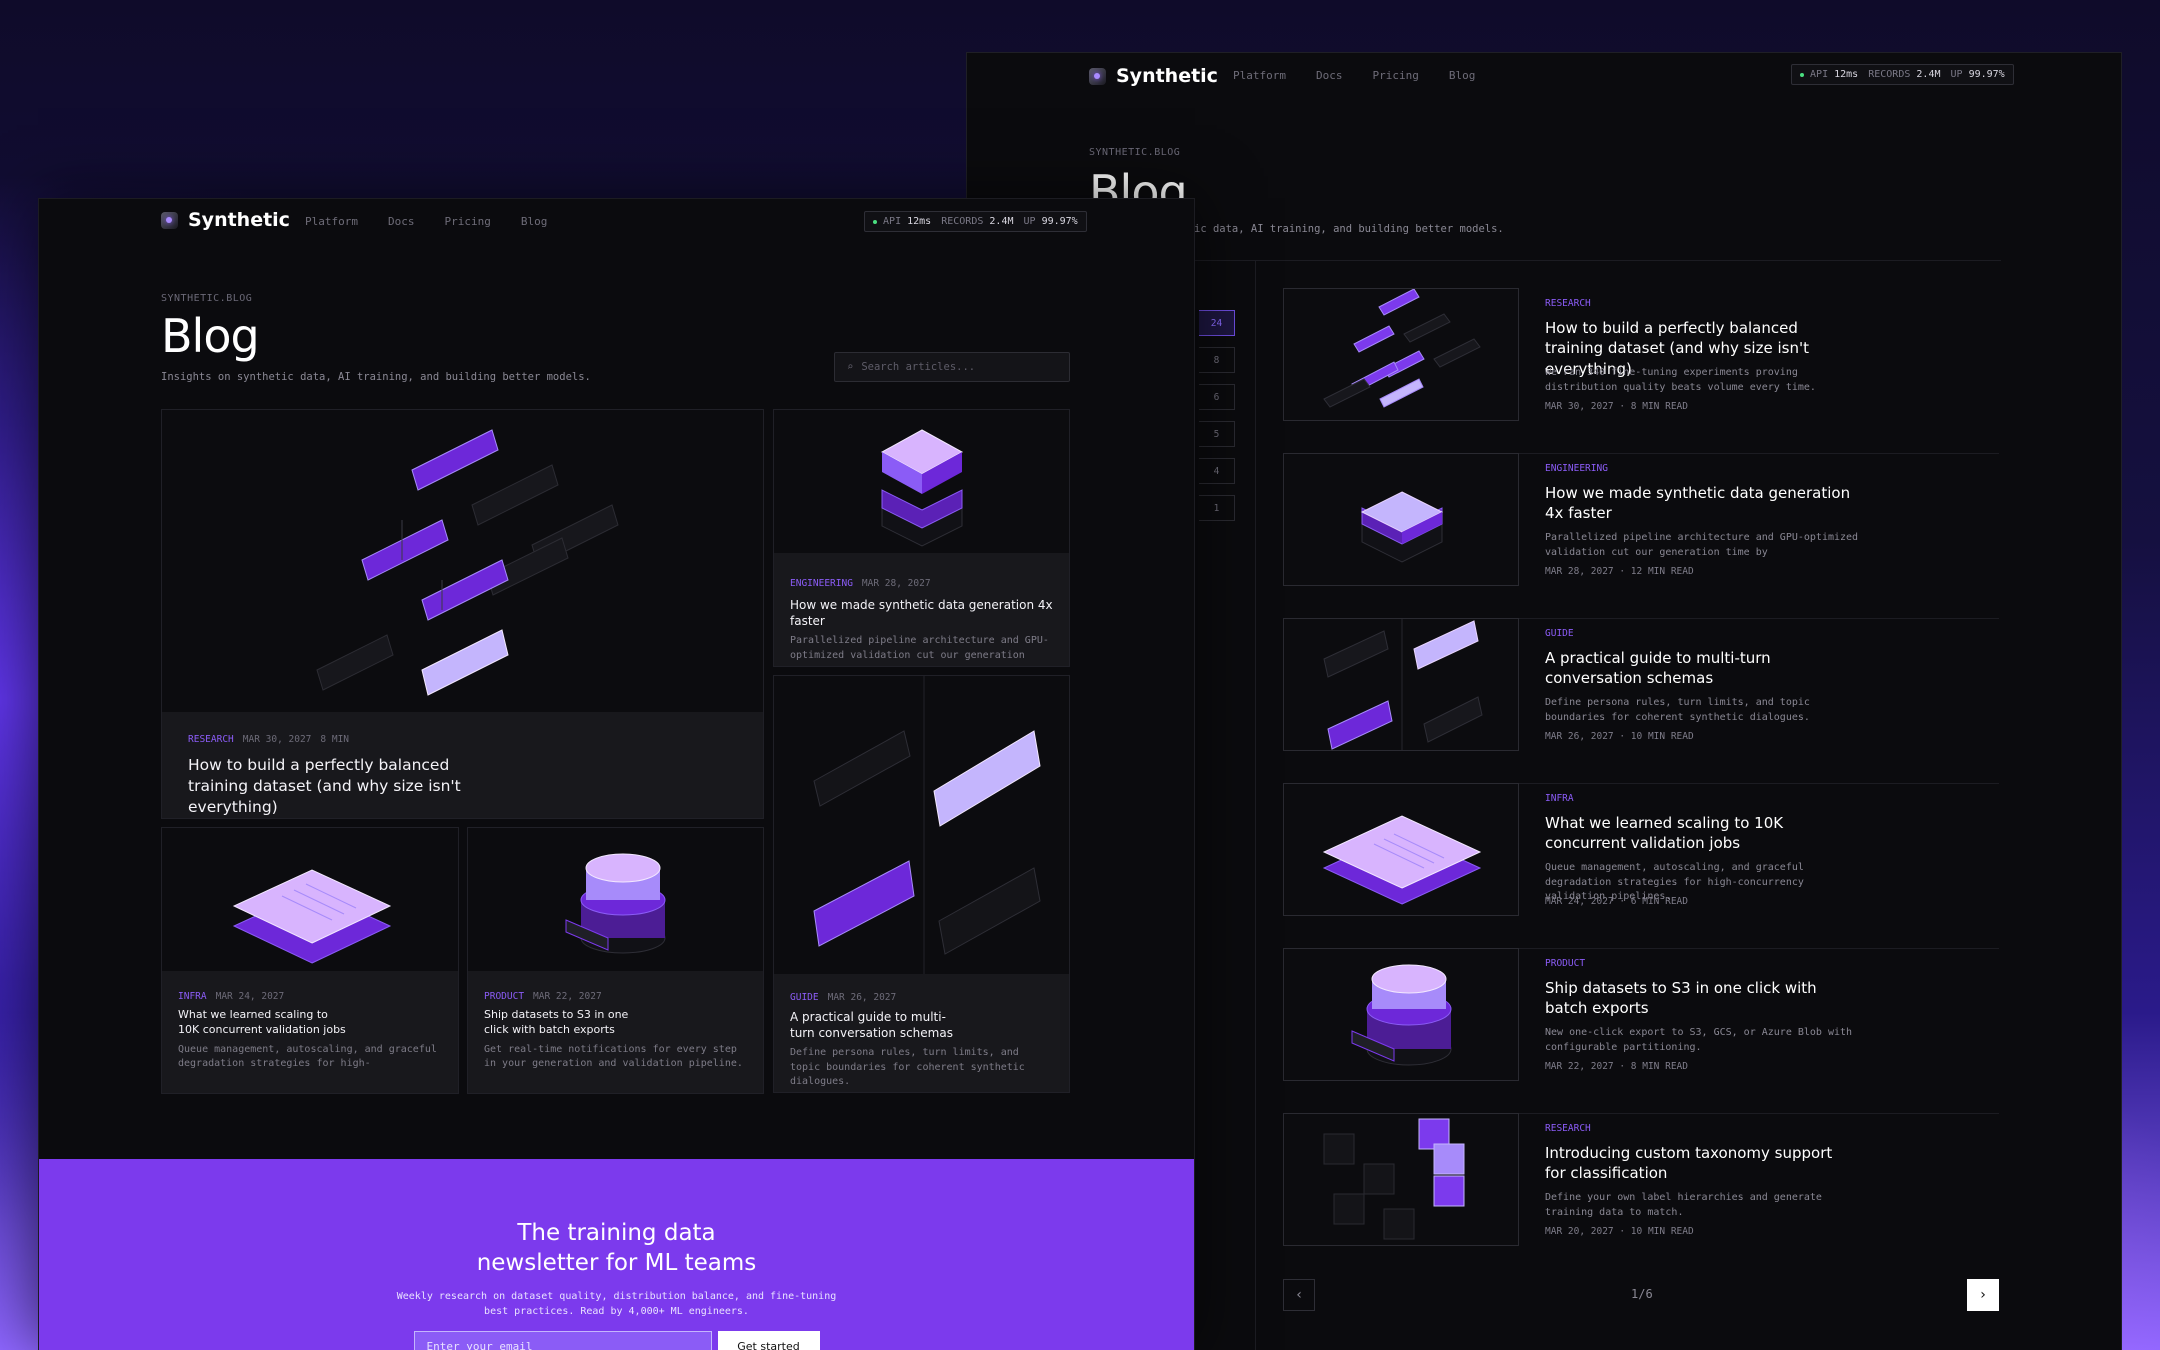  Describe the element at coordinates (862, 997) in the screenshot. I see `post-date: MAR 26, 2027` at that location.